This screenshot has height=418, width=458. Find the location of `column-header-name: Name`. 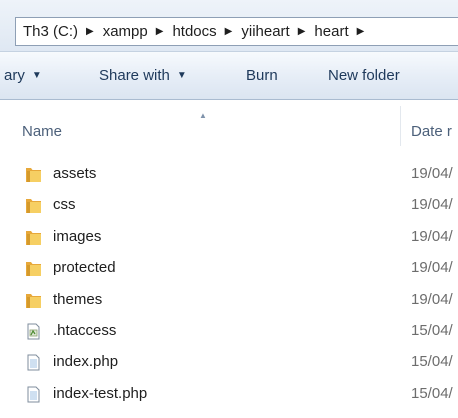

column-header-name: Name is located at coordinates (42, 131).